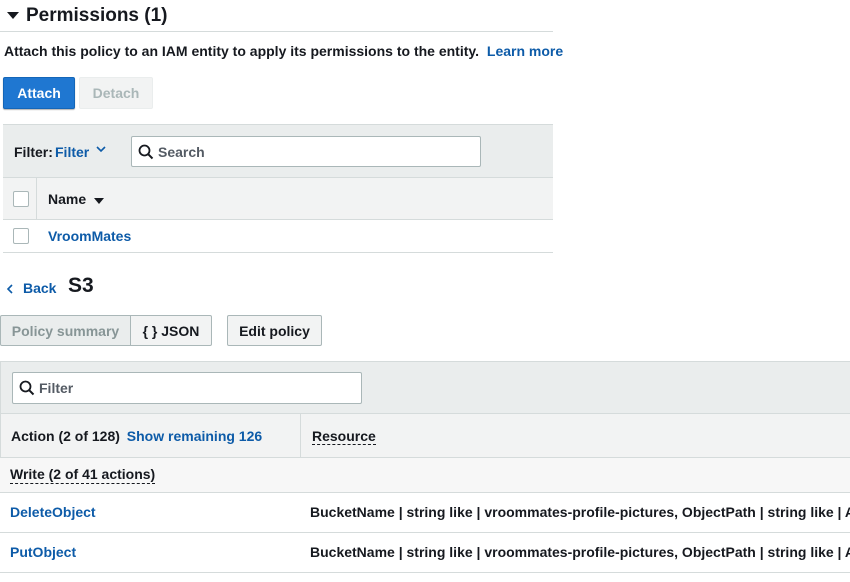 The width and height of the screenshot is (850, 582). I want to click on action-group-row: Write (2 of 41 actions), so click(425, 475).